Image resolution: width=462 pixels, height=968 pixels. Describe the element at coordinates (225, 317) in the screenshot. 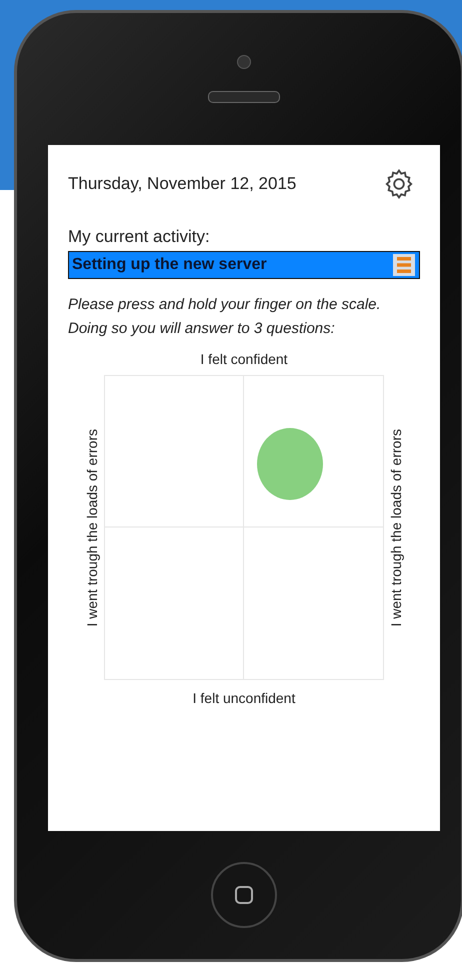

I see `instruction-text: Please press and hold your finger on the scale. Doing so you will answer to 3 questions:` at that location.